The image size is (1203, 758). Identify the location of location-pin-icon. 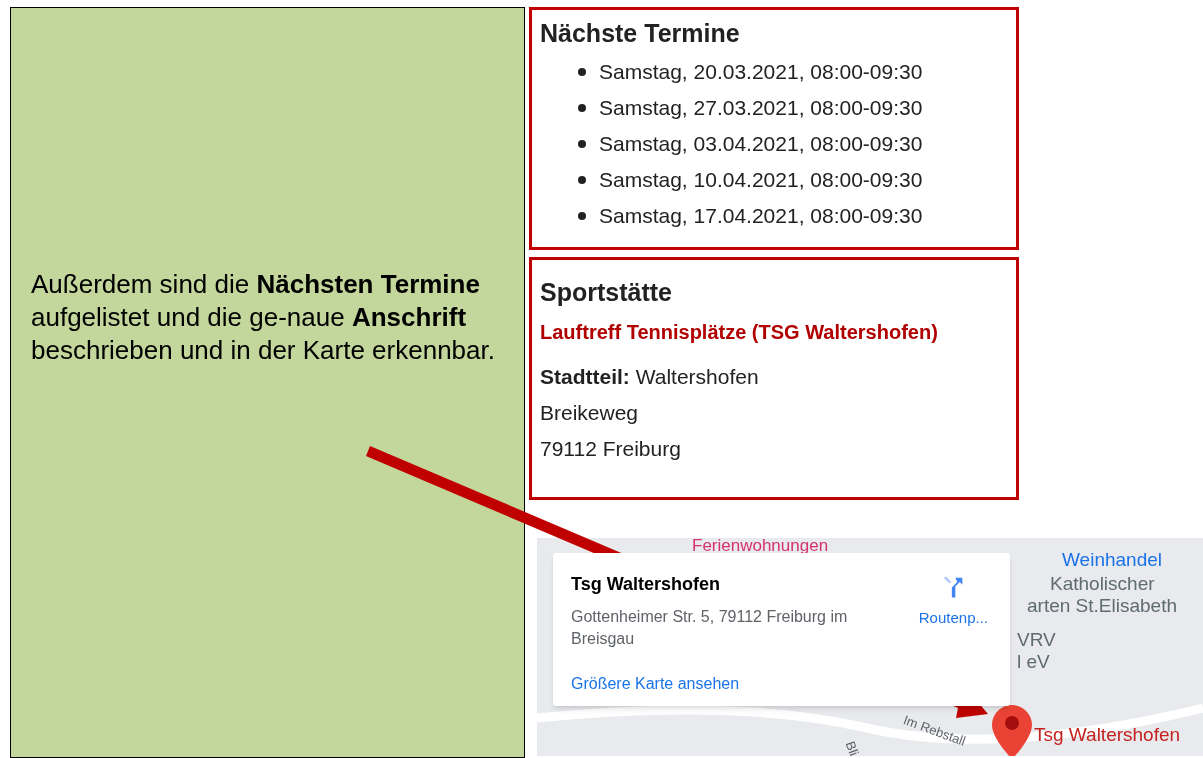
(1012, 730).